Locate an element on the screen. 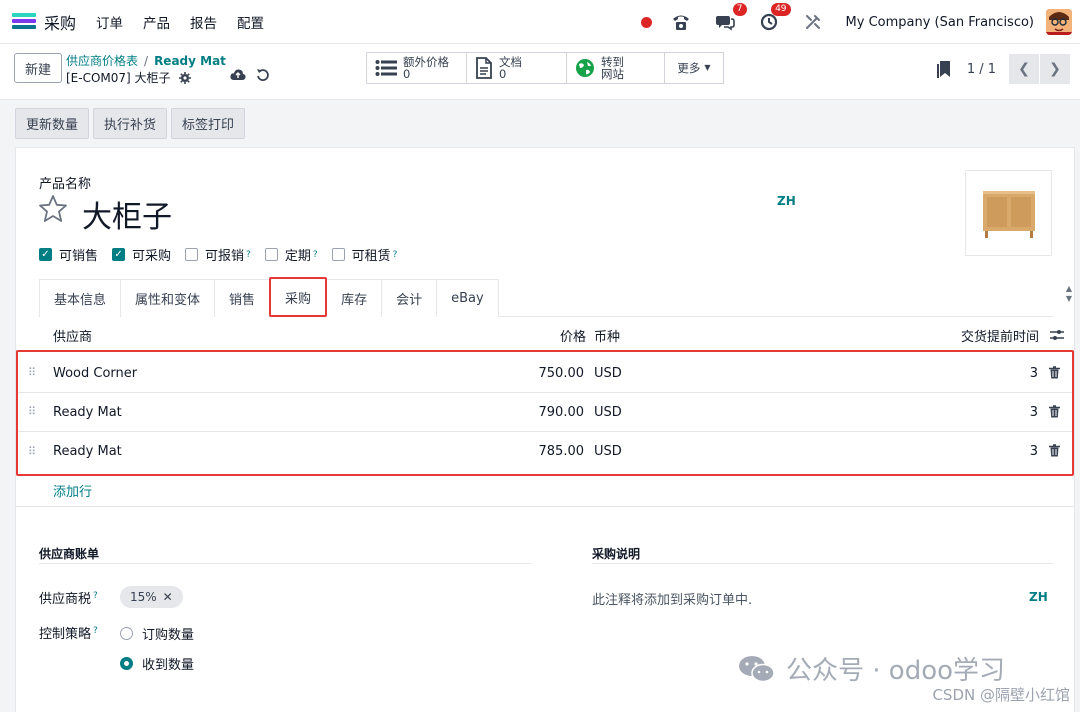 Image resolution: width=1080 pixels, height=712 pixels. can-be-sold-checkbox: ✓ 可销售 is located at coordinates (68, 254).